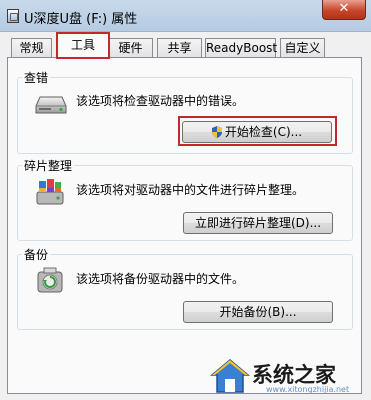  Describe the element at coordinates (51, 105) in the screenshot. I see `drive-check-icon` at that location.